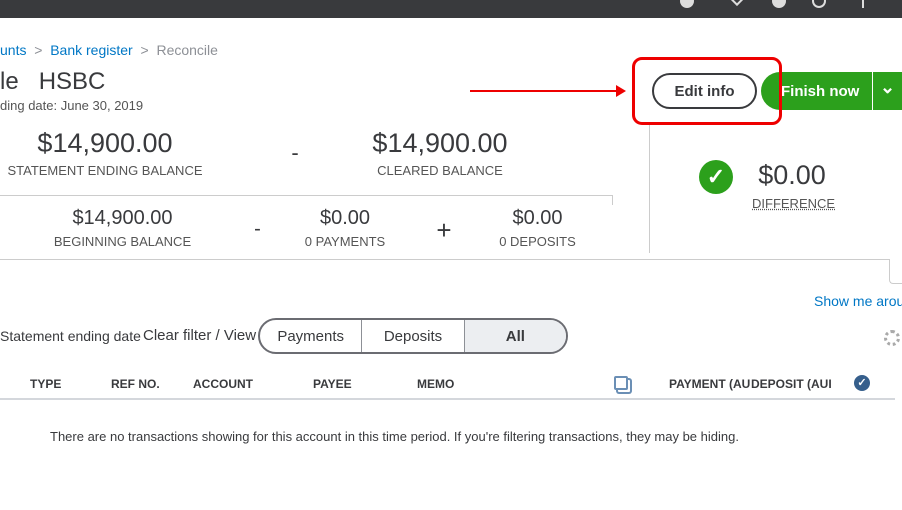  What do you see at coordinates (223, 384) in the screenshot?
I see `column-account: ACCOUNT` at bounding box center [223, 384].